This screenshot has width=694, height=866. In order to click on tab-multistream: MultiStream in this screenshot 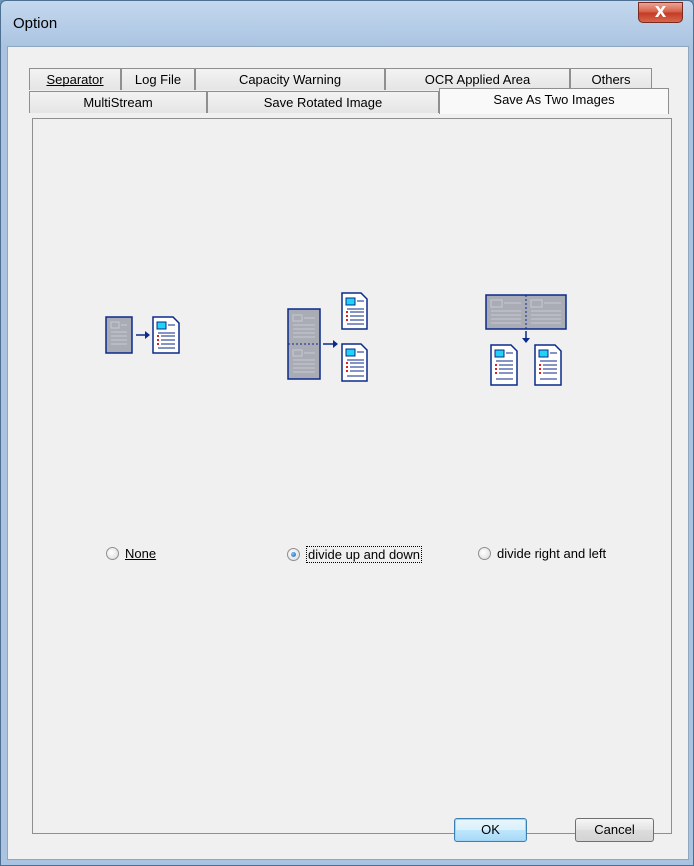, I will do `click(118, 102)`.